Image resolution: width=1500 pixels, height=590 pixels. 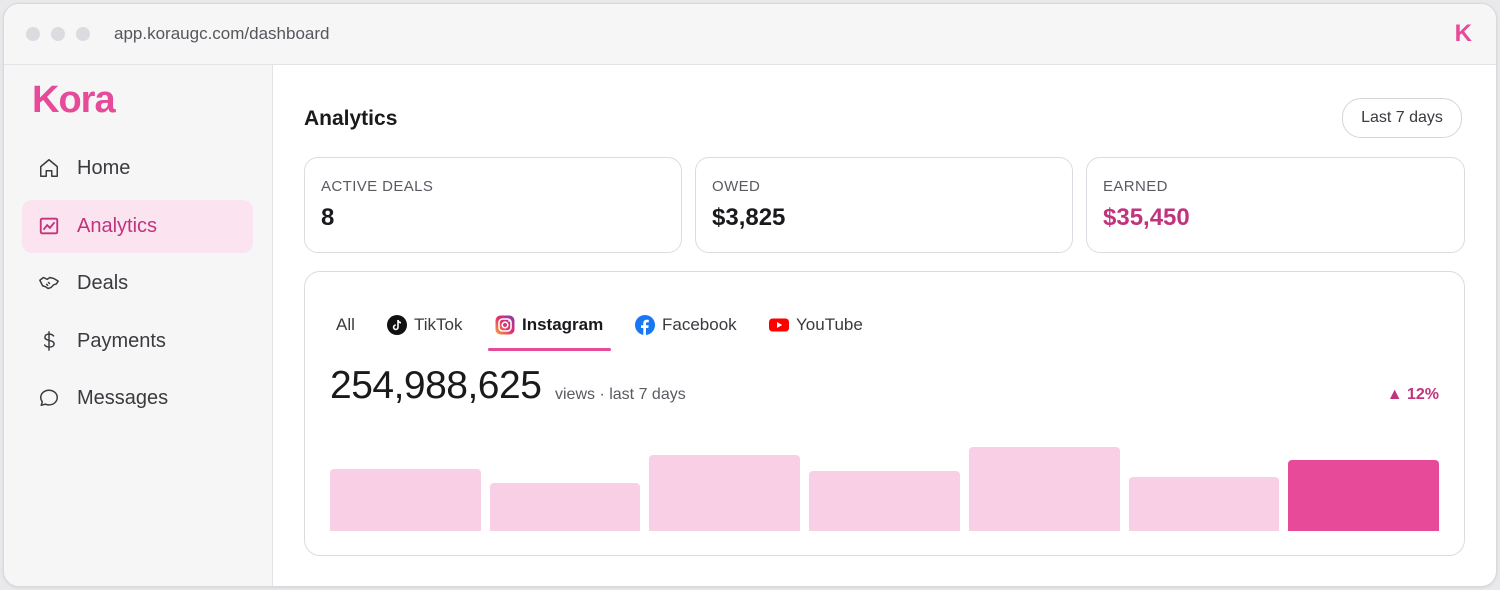 I want to click on tab-label: TikTok, so click(x=438, y=324).